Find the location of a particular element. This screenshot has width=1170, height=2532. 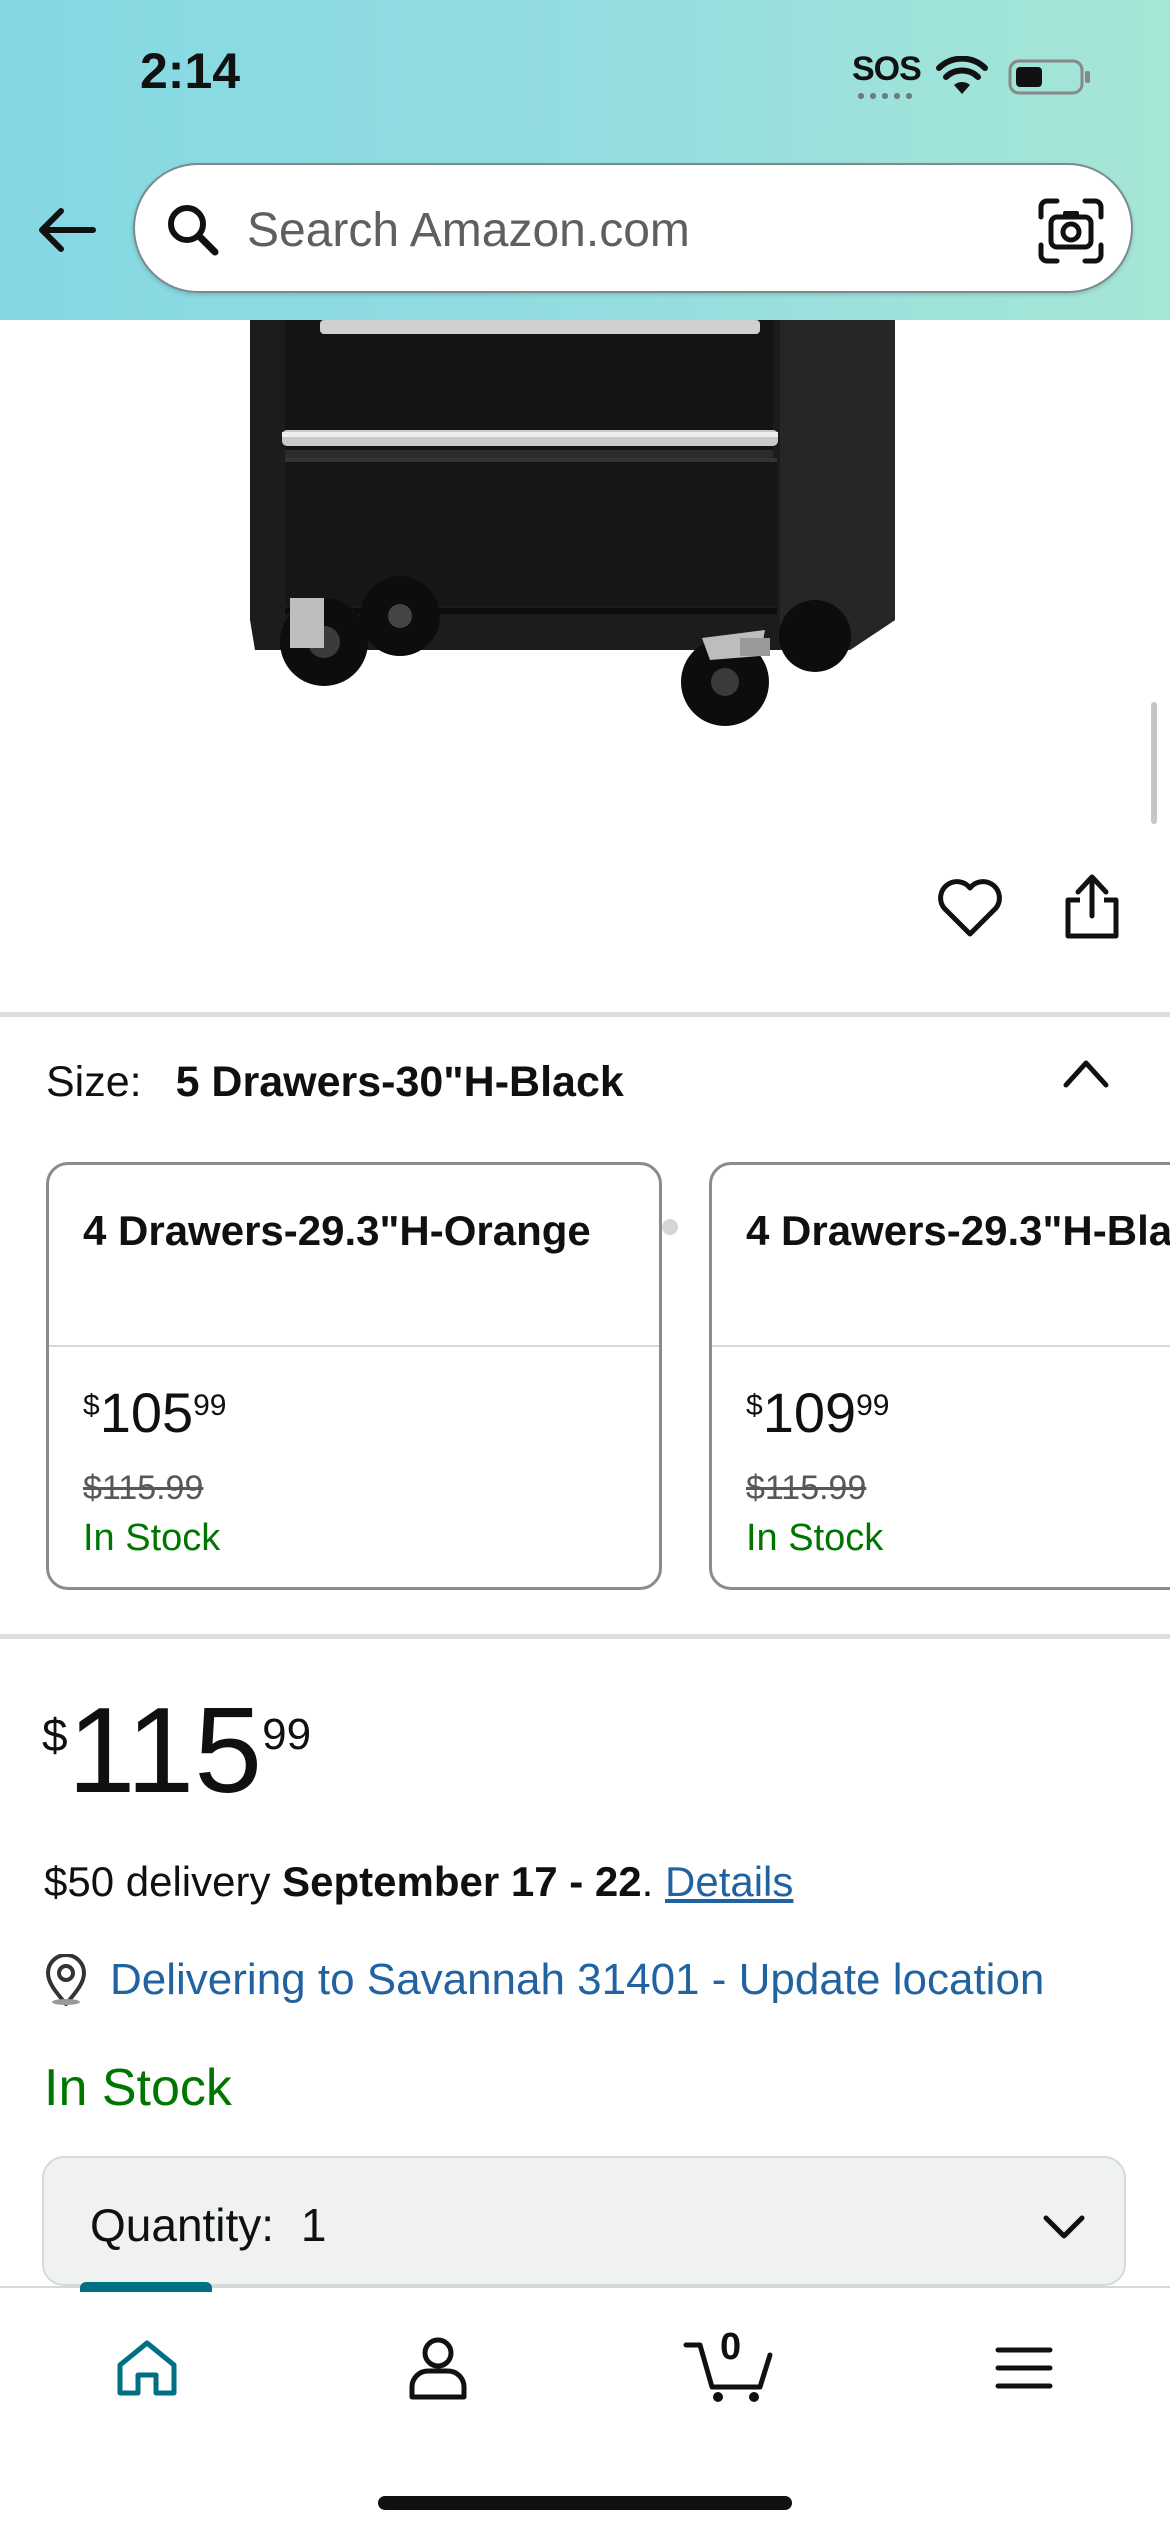

signal-dots-icon is located at coordinates (885, 96).